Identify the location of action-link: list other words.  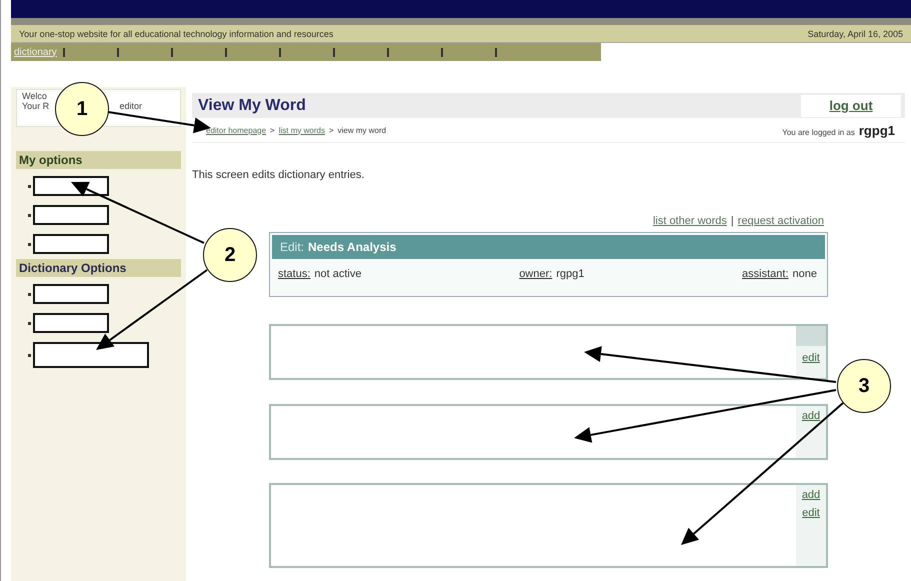
(689, 221).